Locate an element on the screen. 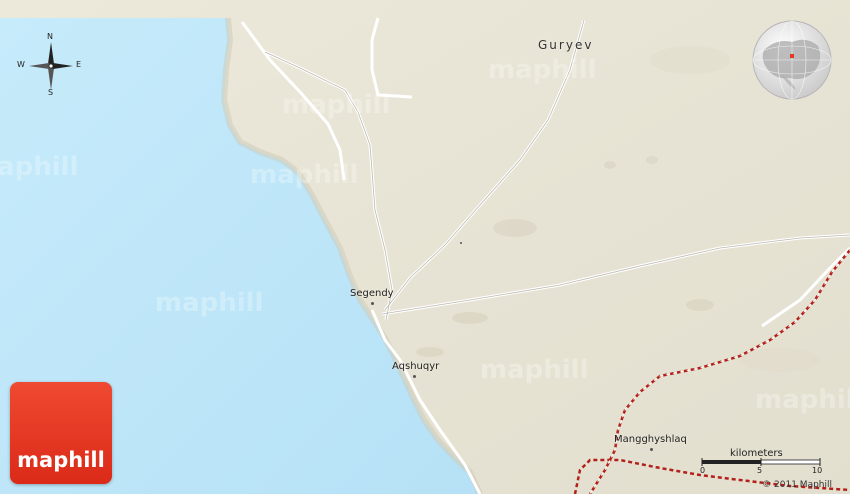 This screenshot has height=494, width=850. scale-tick: 0 is located at coordinates (703, 470).